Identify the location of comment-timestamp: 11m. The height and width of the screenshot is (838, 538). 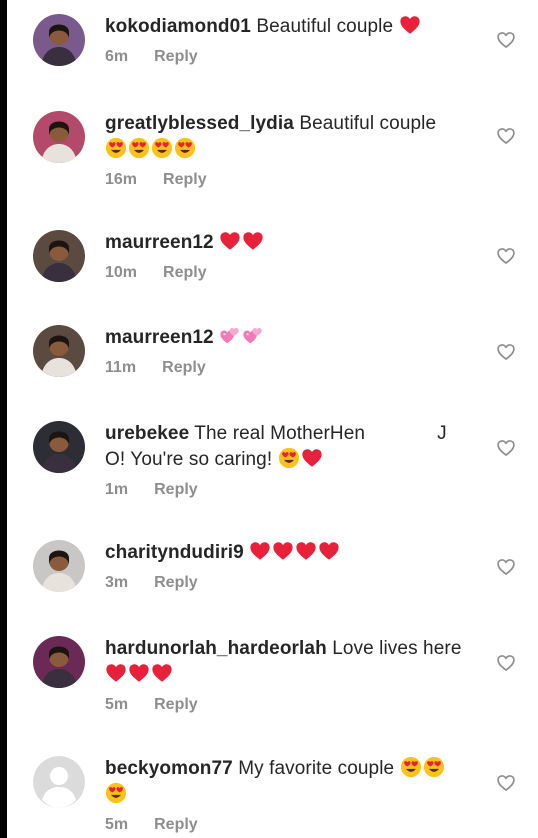
(121, 367).